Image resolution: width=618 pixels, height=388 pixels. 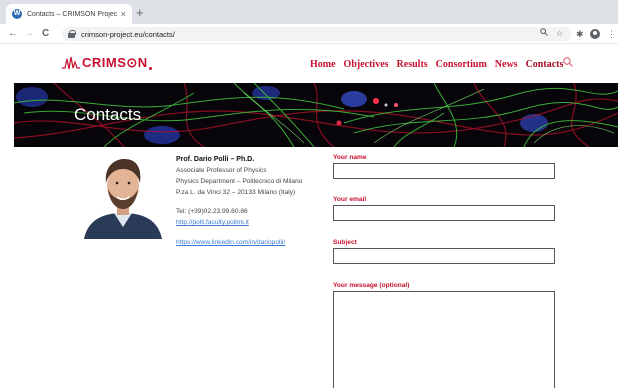 What do you see at coordinates (71, 63) in the screenshot?
I see `logo-wave-icon` at bounding box center [71, 63].